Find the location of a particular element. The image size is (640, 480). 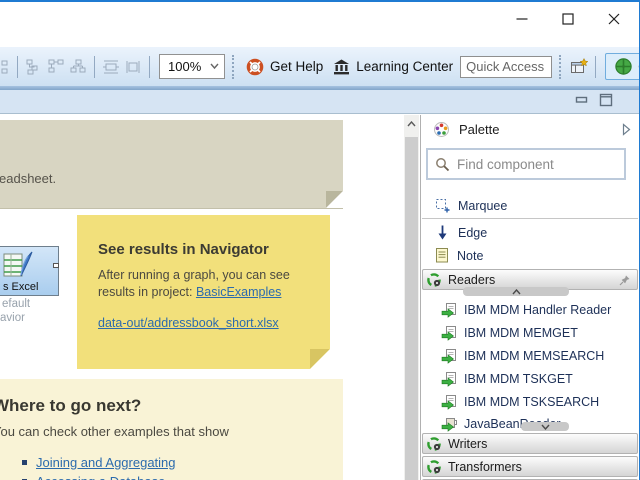

javabean-reader-icon is located at coordinates (449, 425).